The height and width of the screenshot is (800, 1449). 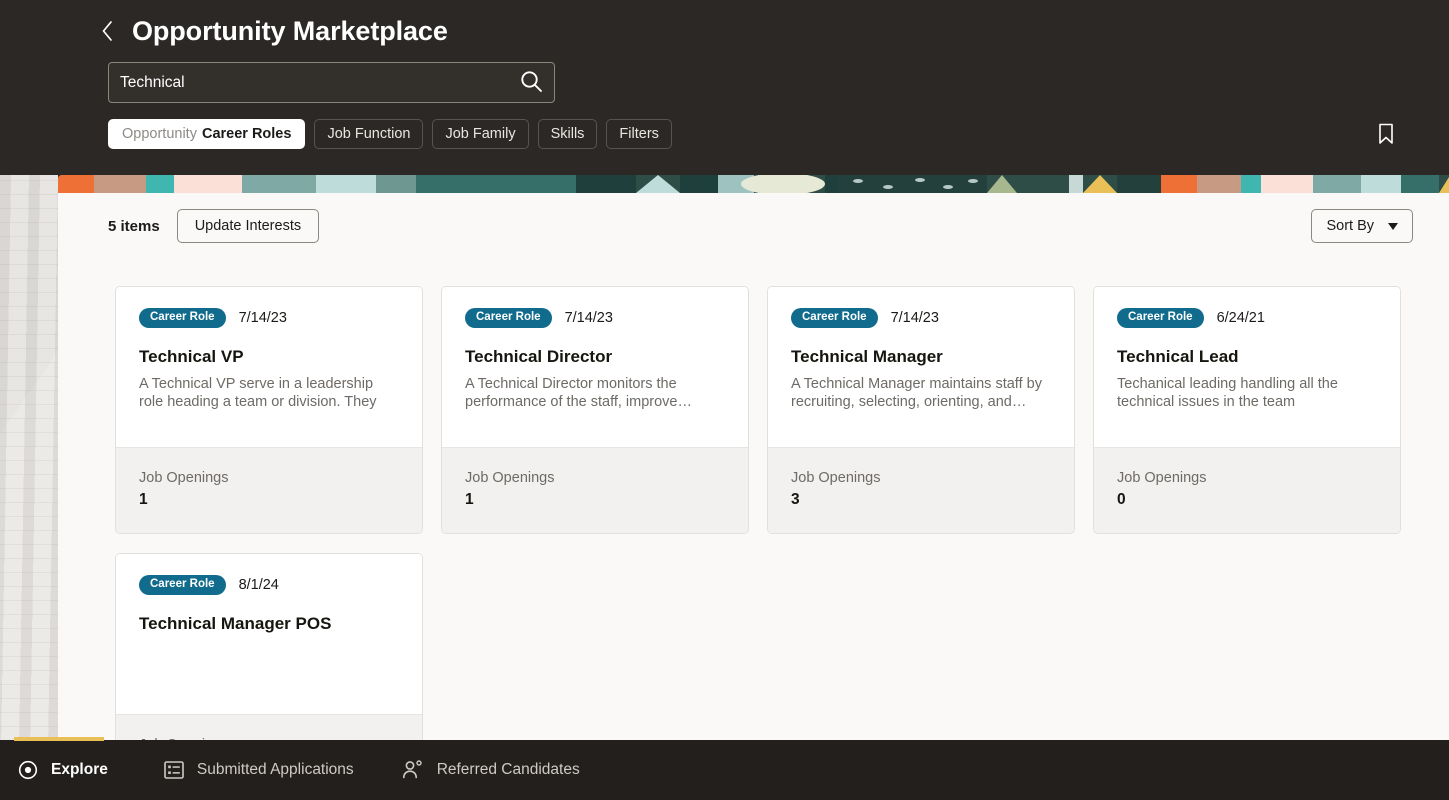 What do you see at coordinates (235, 623) in the screenshot?
I see `card-title: Technical Manager POS` at bounding box center [235, 623].